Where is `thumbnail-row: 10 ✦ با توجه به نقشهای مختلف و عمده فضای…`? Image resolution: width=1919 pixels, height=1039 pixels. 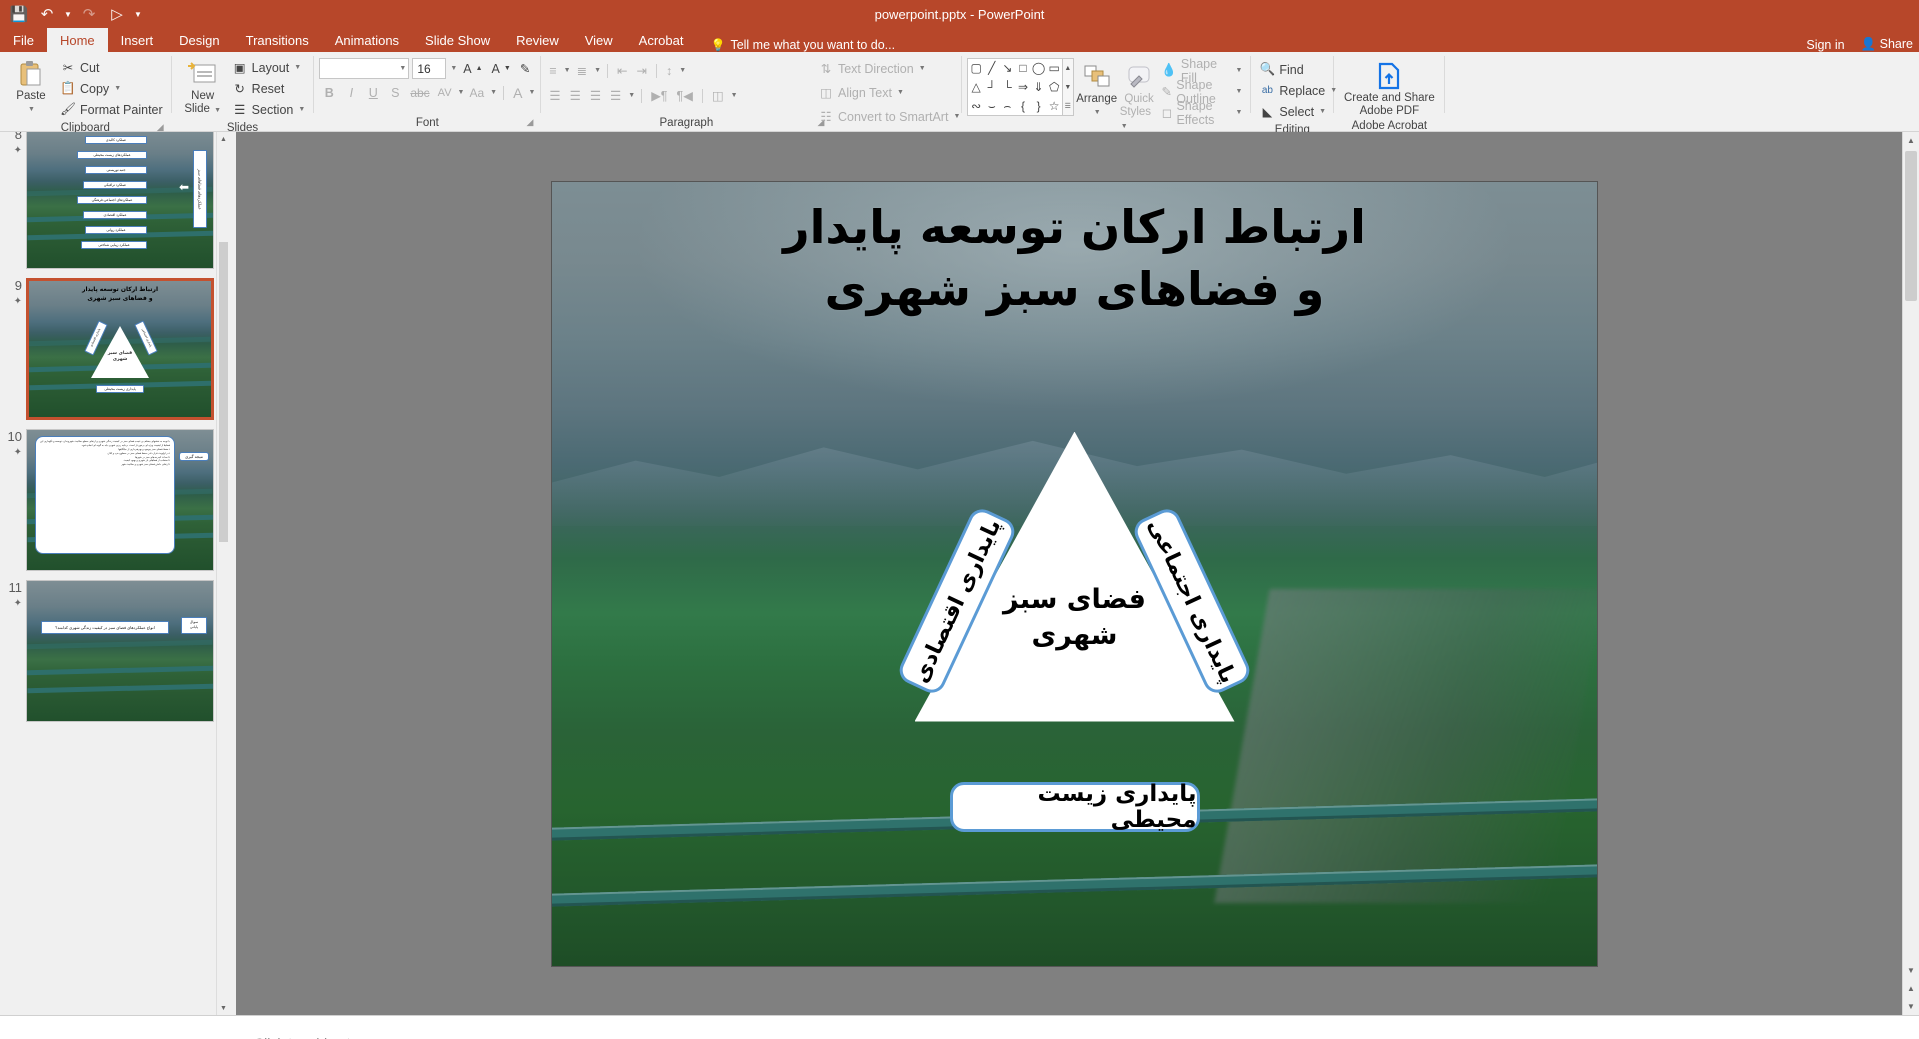
thumbnail-row: 10 ✦ با توجه به نقشهای مختلف و عمده فضای… is located at coordinates (110, 500).